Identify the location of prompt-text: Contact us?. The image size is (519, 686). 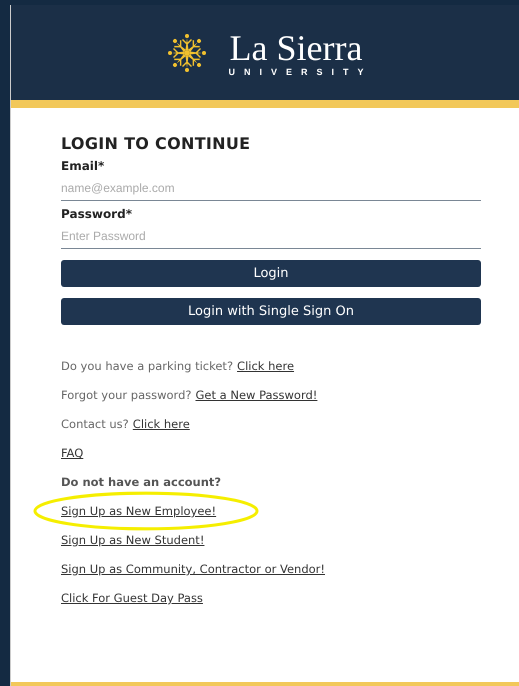
(95, 424).